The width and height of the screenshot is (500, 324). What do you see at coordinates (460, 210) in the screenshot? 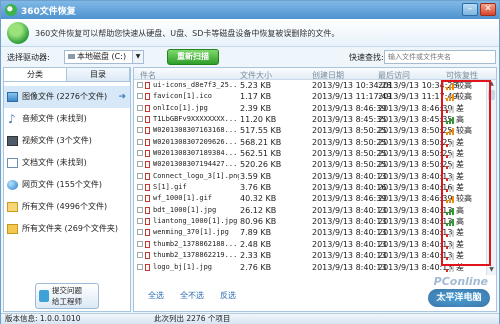
I see `state-label: 高` at bounding box center [460, 210].